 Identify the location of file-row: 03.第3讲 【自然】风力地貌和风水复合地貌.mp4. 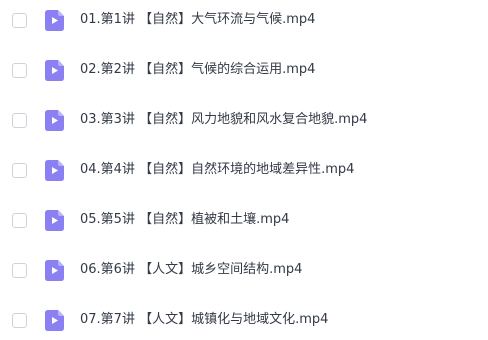
(244, 120).